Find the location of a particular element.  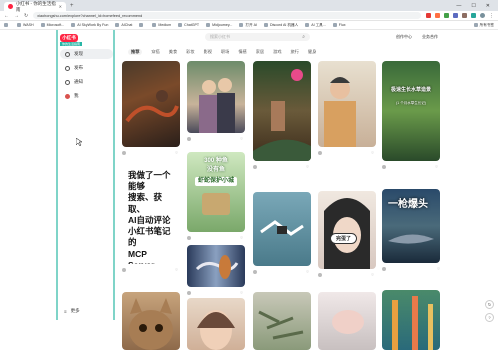

menu-icon: ⋮ is located at coordinates (491, 16).